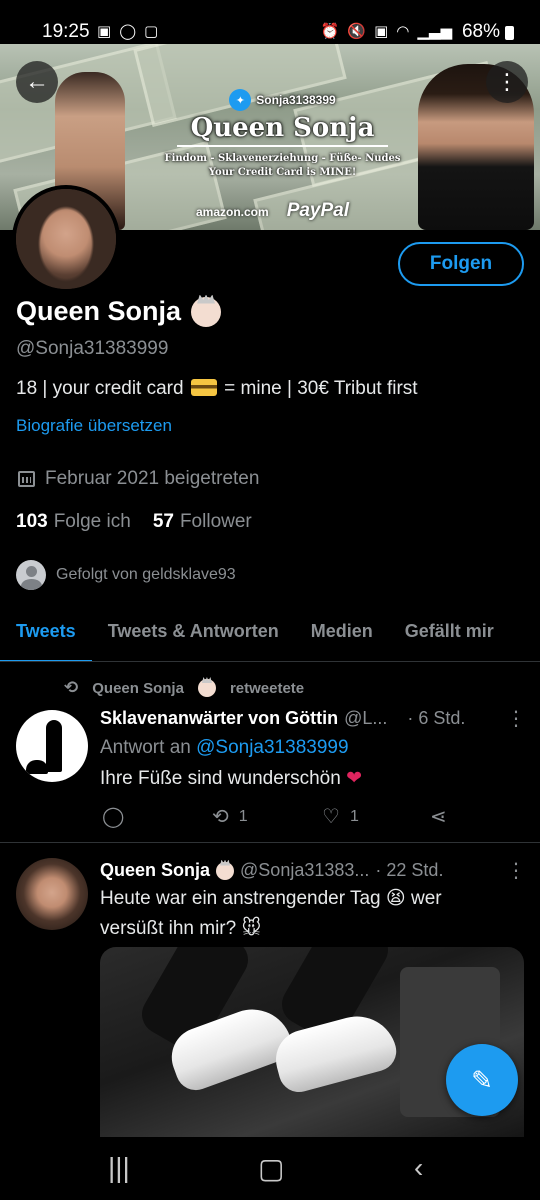 The height and width of the screenshot is (1200, 540). What do you see at coordinates (434, 31) in the screenshot?
I see `signal-icon: ▁▃▅` at bounding box center [434, 31].